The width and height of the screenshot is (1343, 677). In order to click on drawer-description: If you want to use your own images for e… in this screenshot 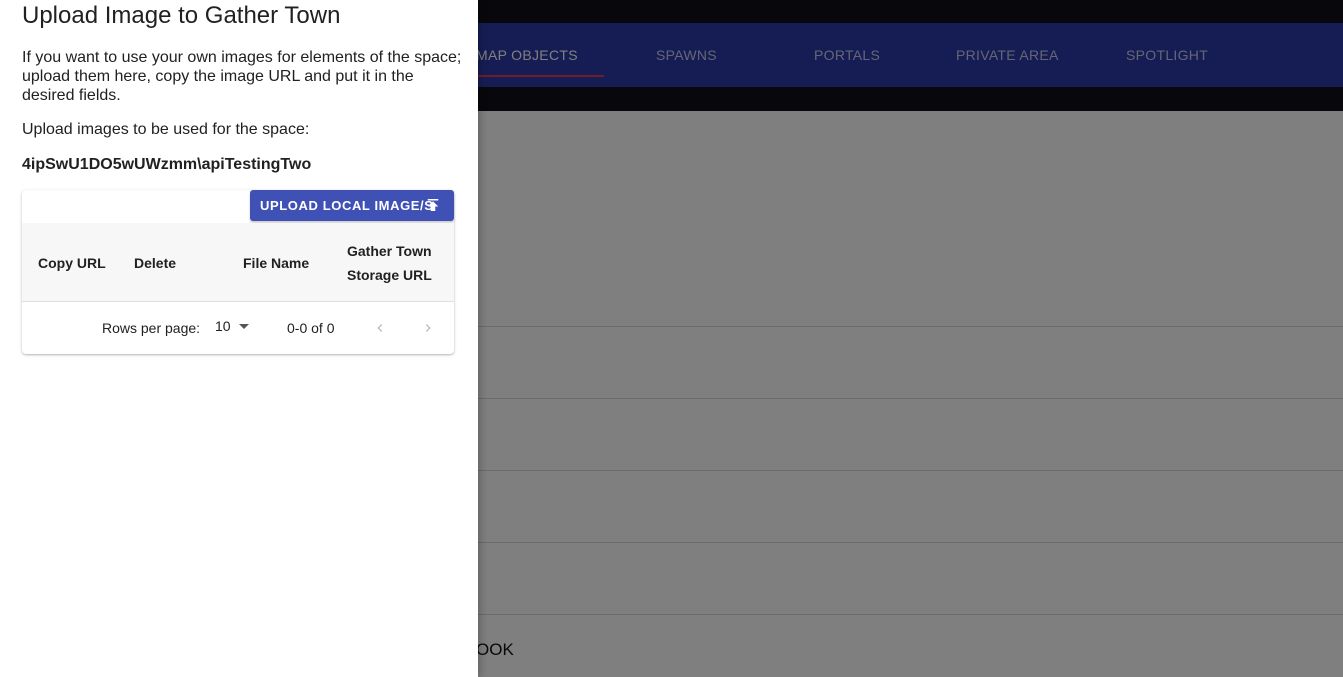, I will do `click(242, 76)`.